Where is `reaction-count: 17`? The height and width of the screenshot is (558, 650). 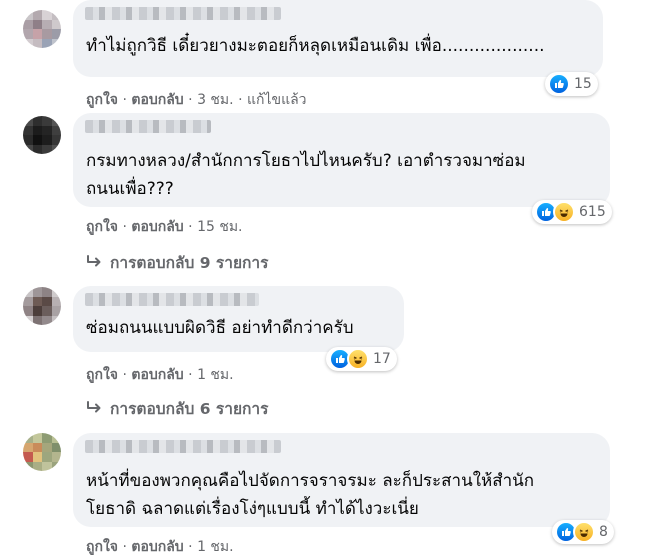 reaction-count: 17 is located at coordinates (382, 359).